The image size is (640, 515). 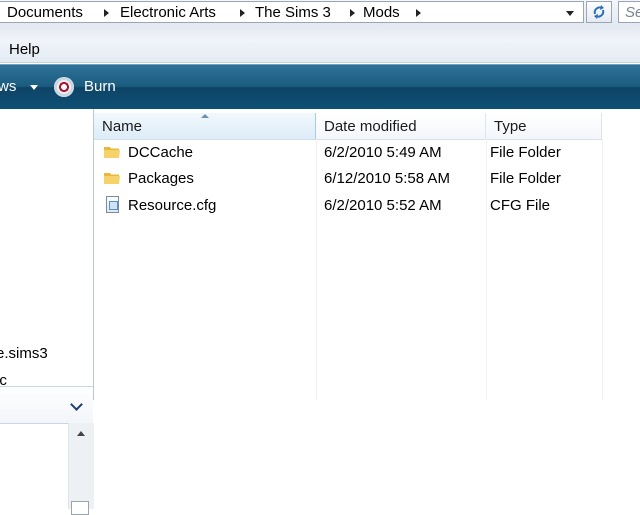 What do you see at coordinates (3, 380) in the screenshot?
I see `nav-item-ic: ic` at bounding box center [3, 380].